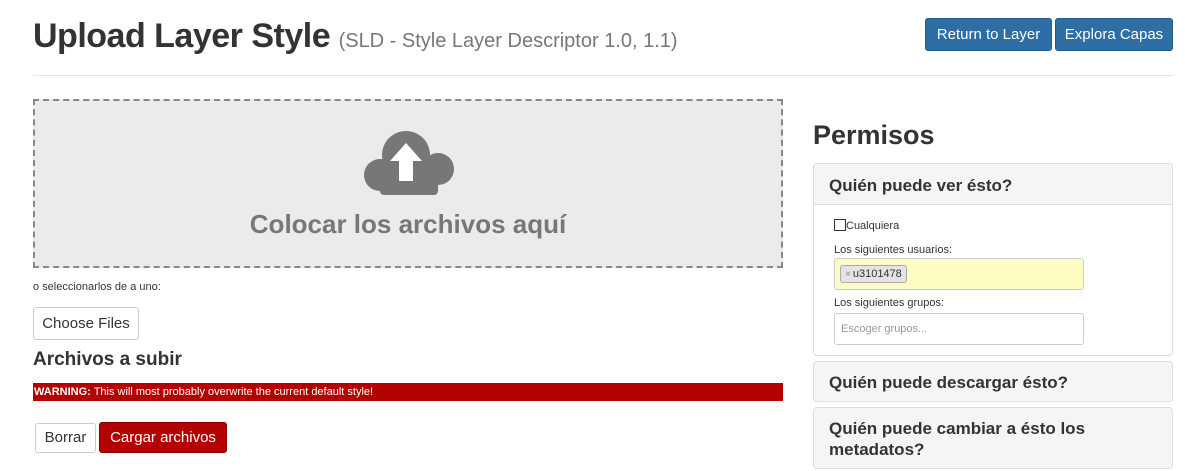 This screenshot has width=1185, height=471. I want to click on permissions-title: Permisos, so click(874, 135).